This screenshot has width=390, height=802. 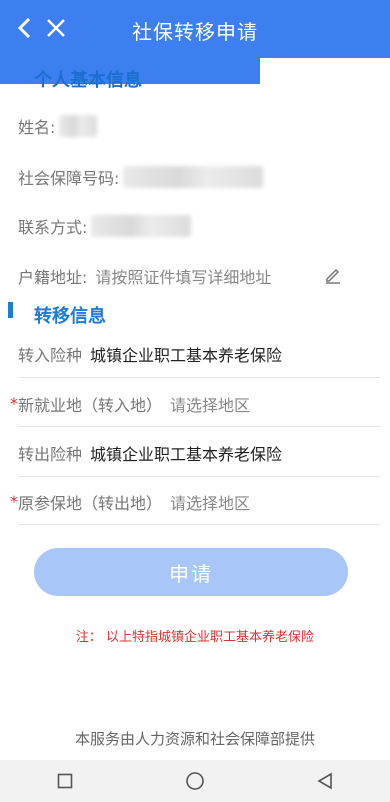 I want to click on section-title-personal: 个人基本信息, so click(x=88, y=80).